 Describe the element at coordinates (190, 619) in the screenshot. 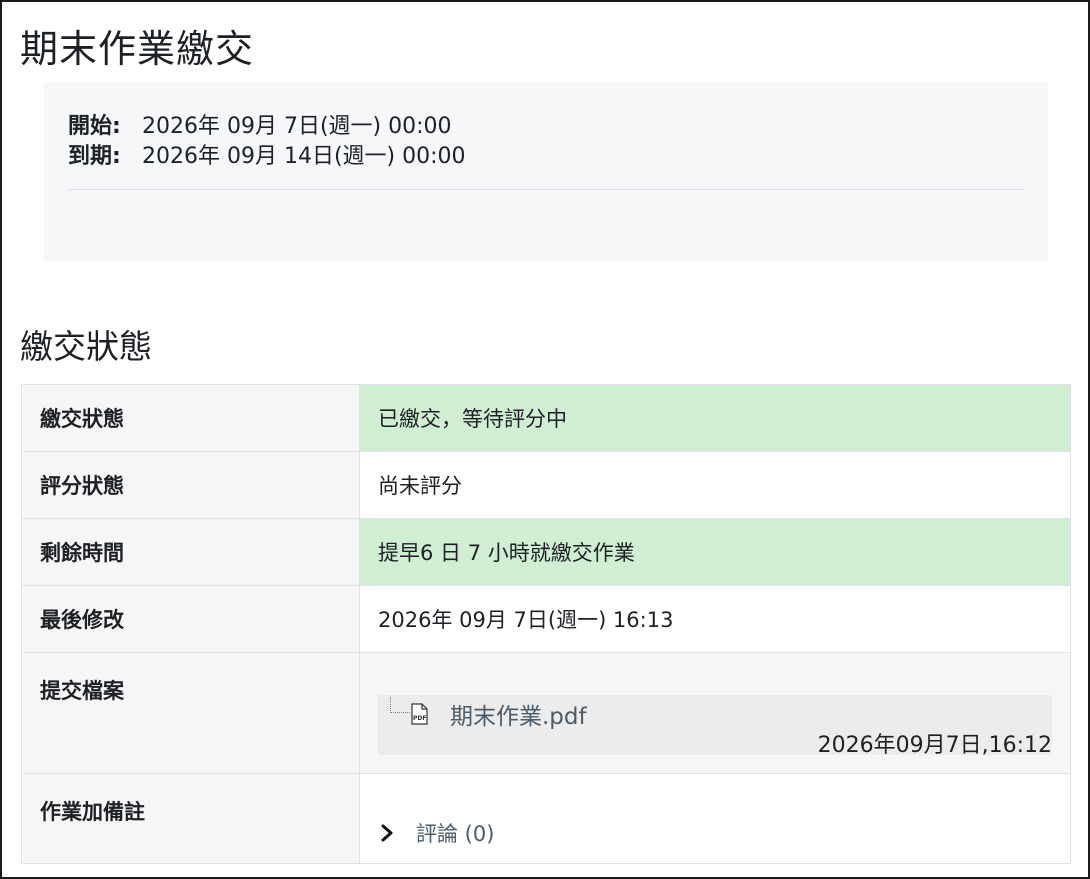

I see `last-modified-label: 最後修改` at that location.